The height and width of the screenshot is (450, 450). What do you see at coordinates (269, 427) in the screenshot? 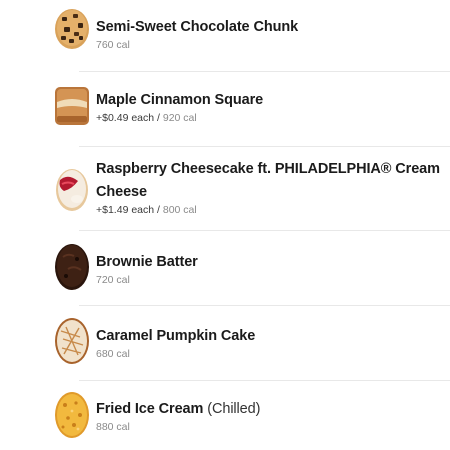
I see `flavor-meta: 880 cal` at bounding box center [269, 427].